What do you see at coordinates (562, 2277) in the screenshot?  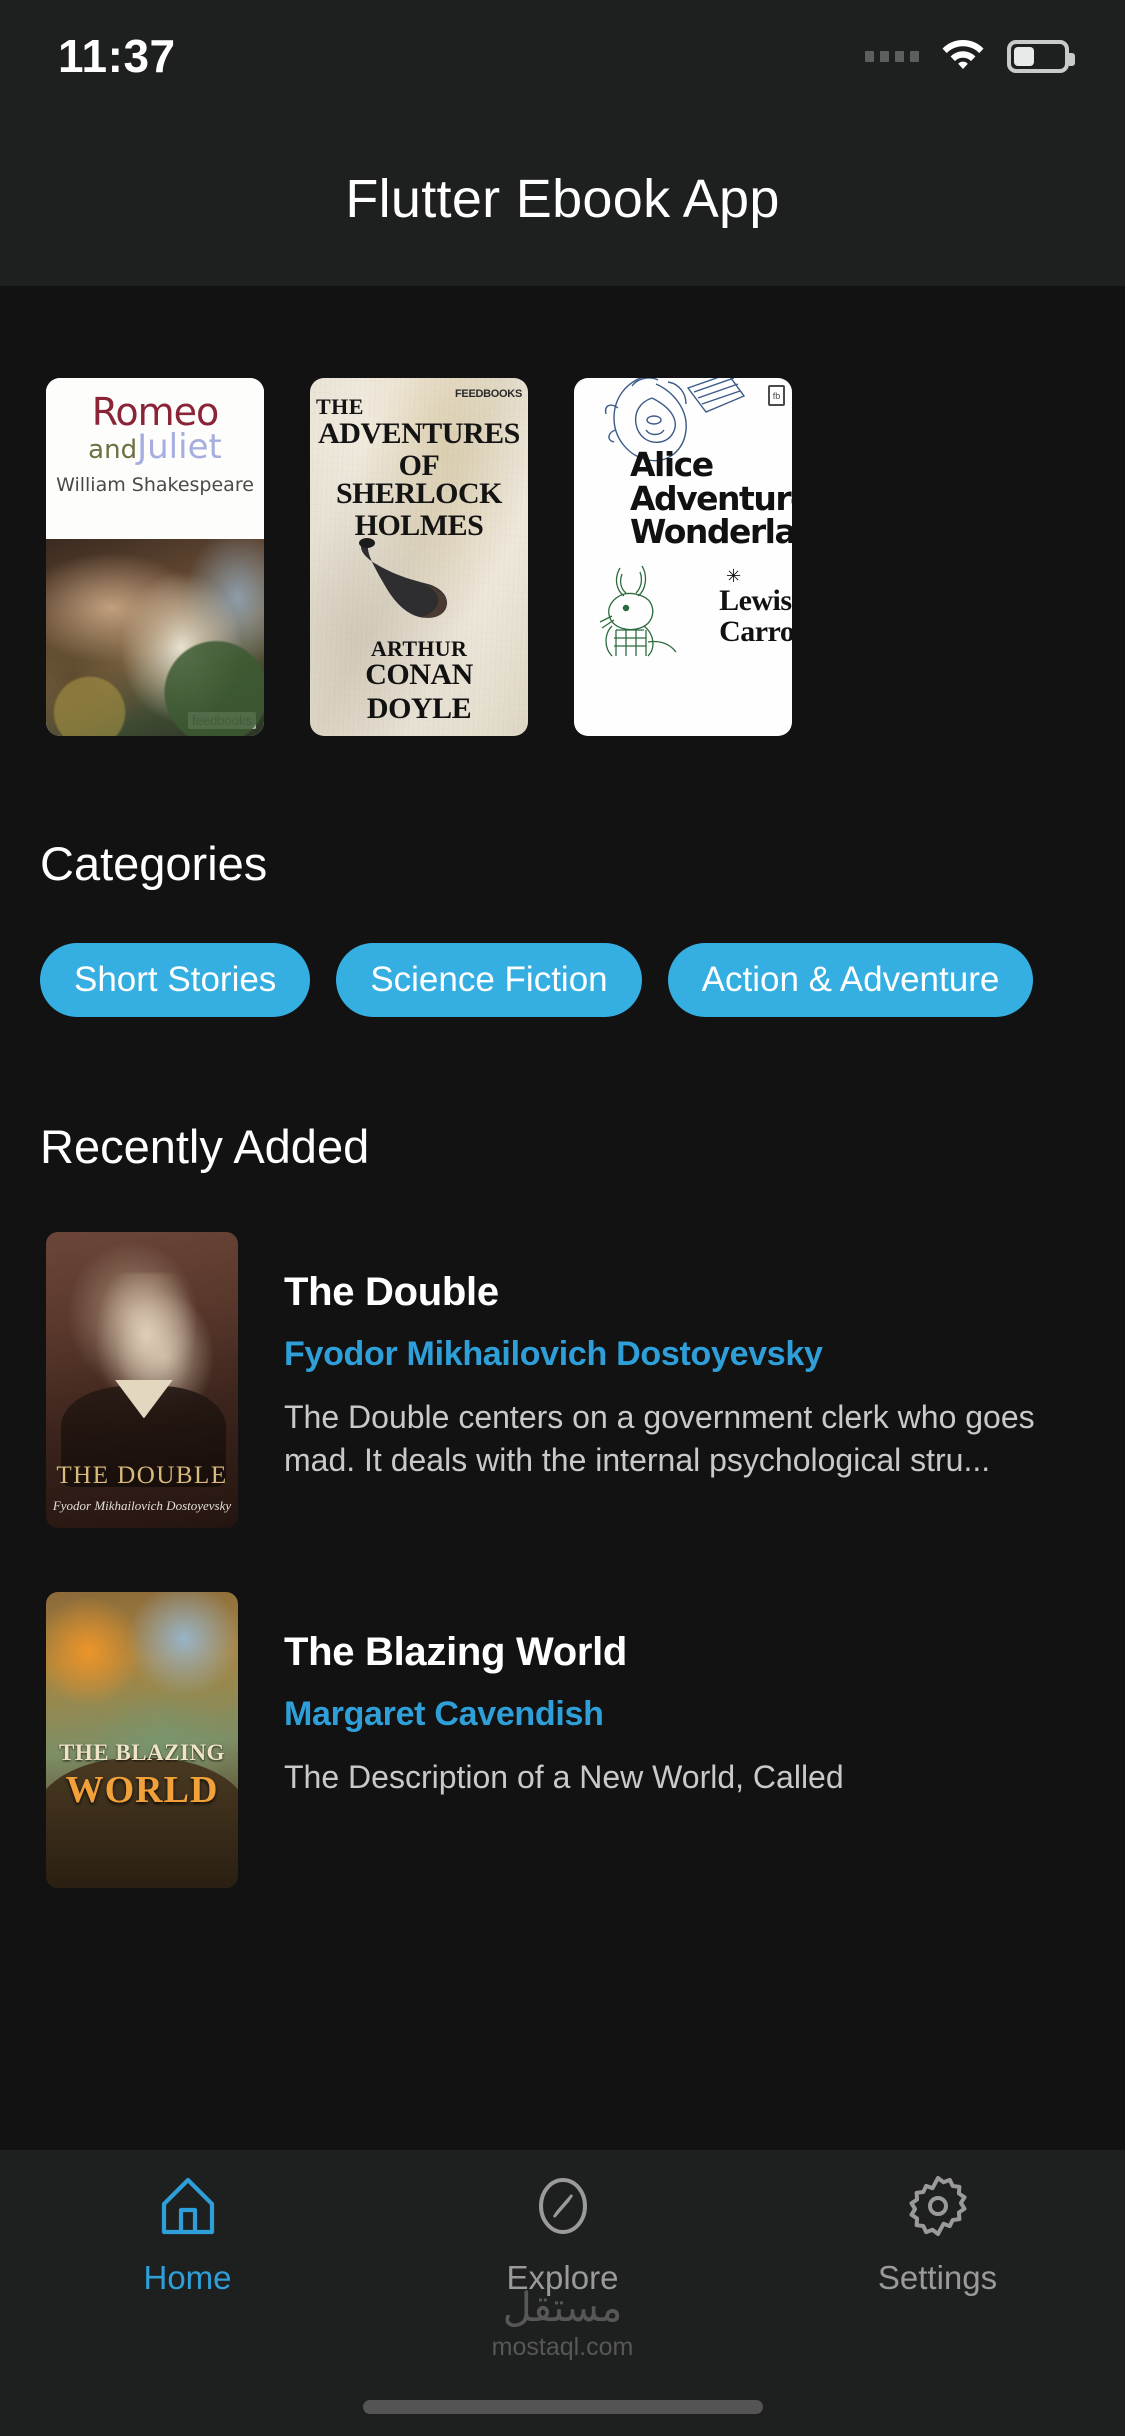 I see `nav-label-explore: Explore` at bounding box center [562, 2277].